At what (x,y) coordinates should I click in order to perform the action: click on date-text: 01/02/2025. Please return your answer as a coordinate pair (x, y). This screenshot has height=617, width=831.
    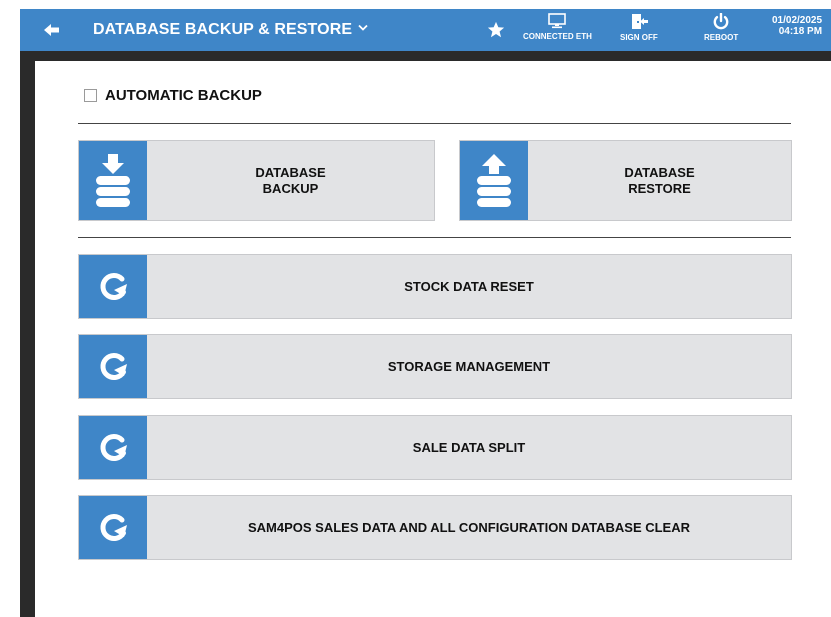
    Looking at the image, I should click on (797, 20).